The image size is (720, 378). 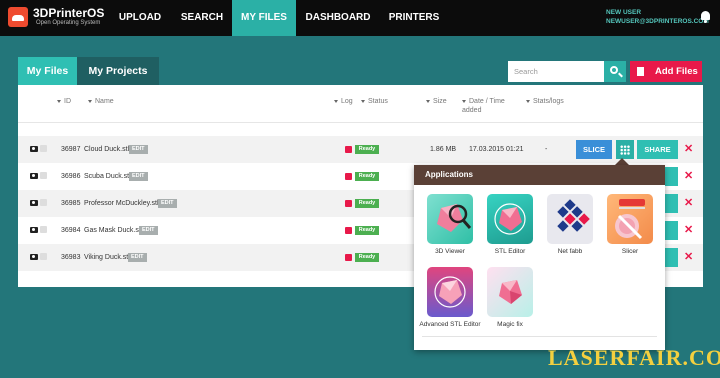 I want to click on slice-button: SLICE, so click(x=594, y=149).